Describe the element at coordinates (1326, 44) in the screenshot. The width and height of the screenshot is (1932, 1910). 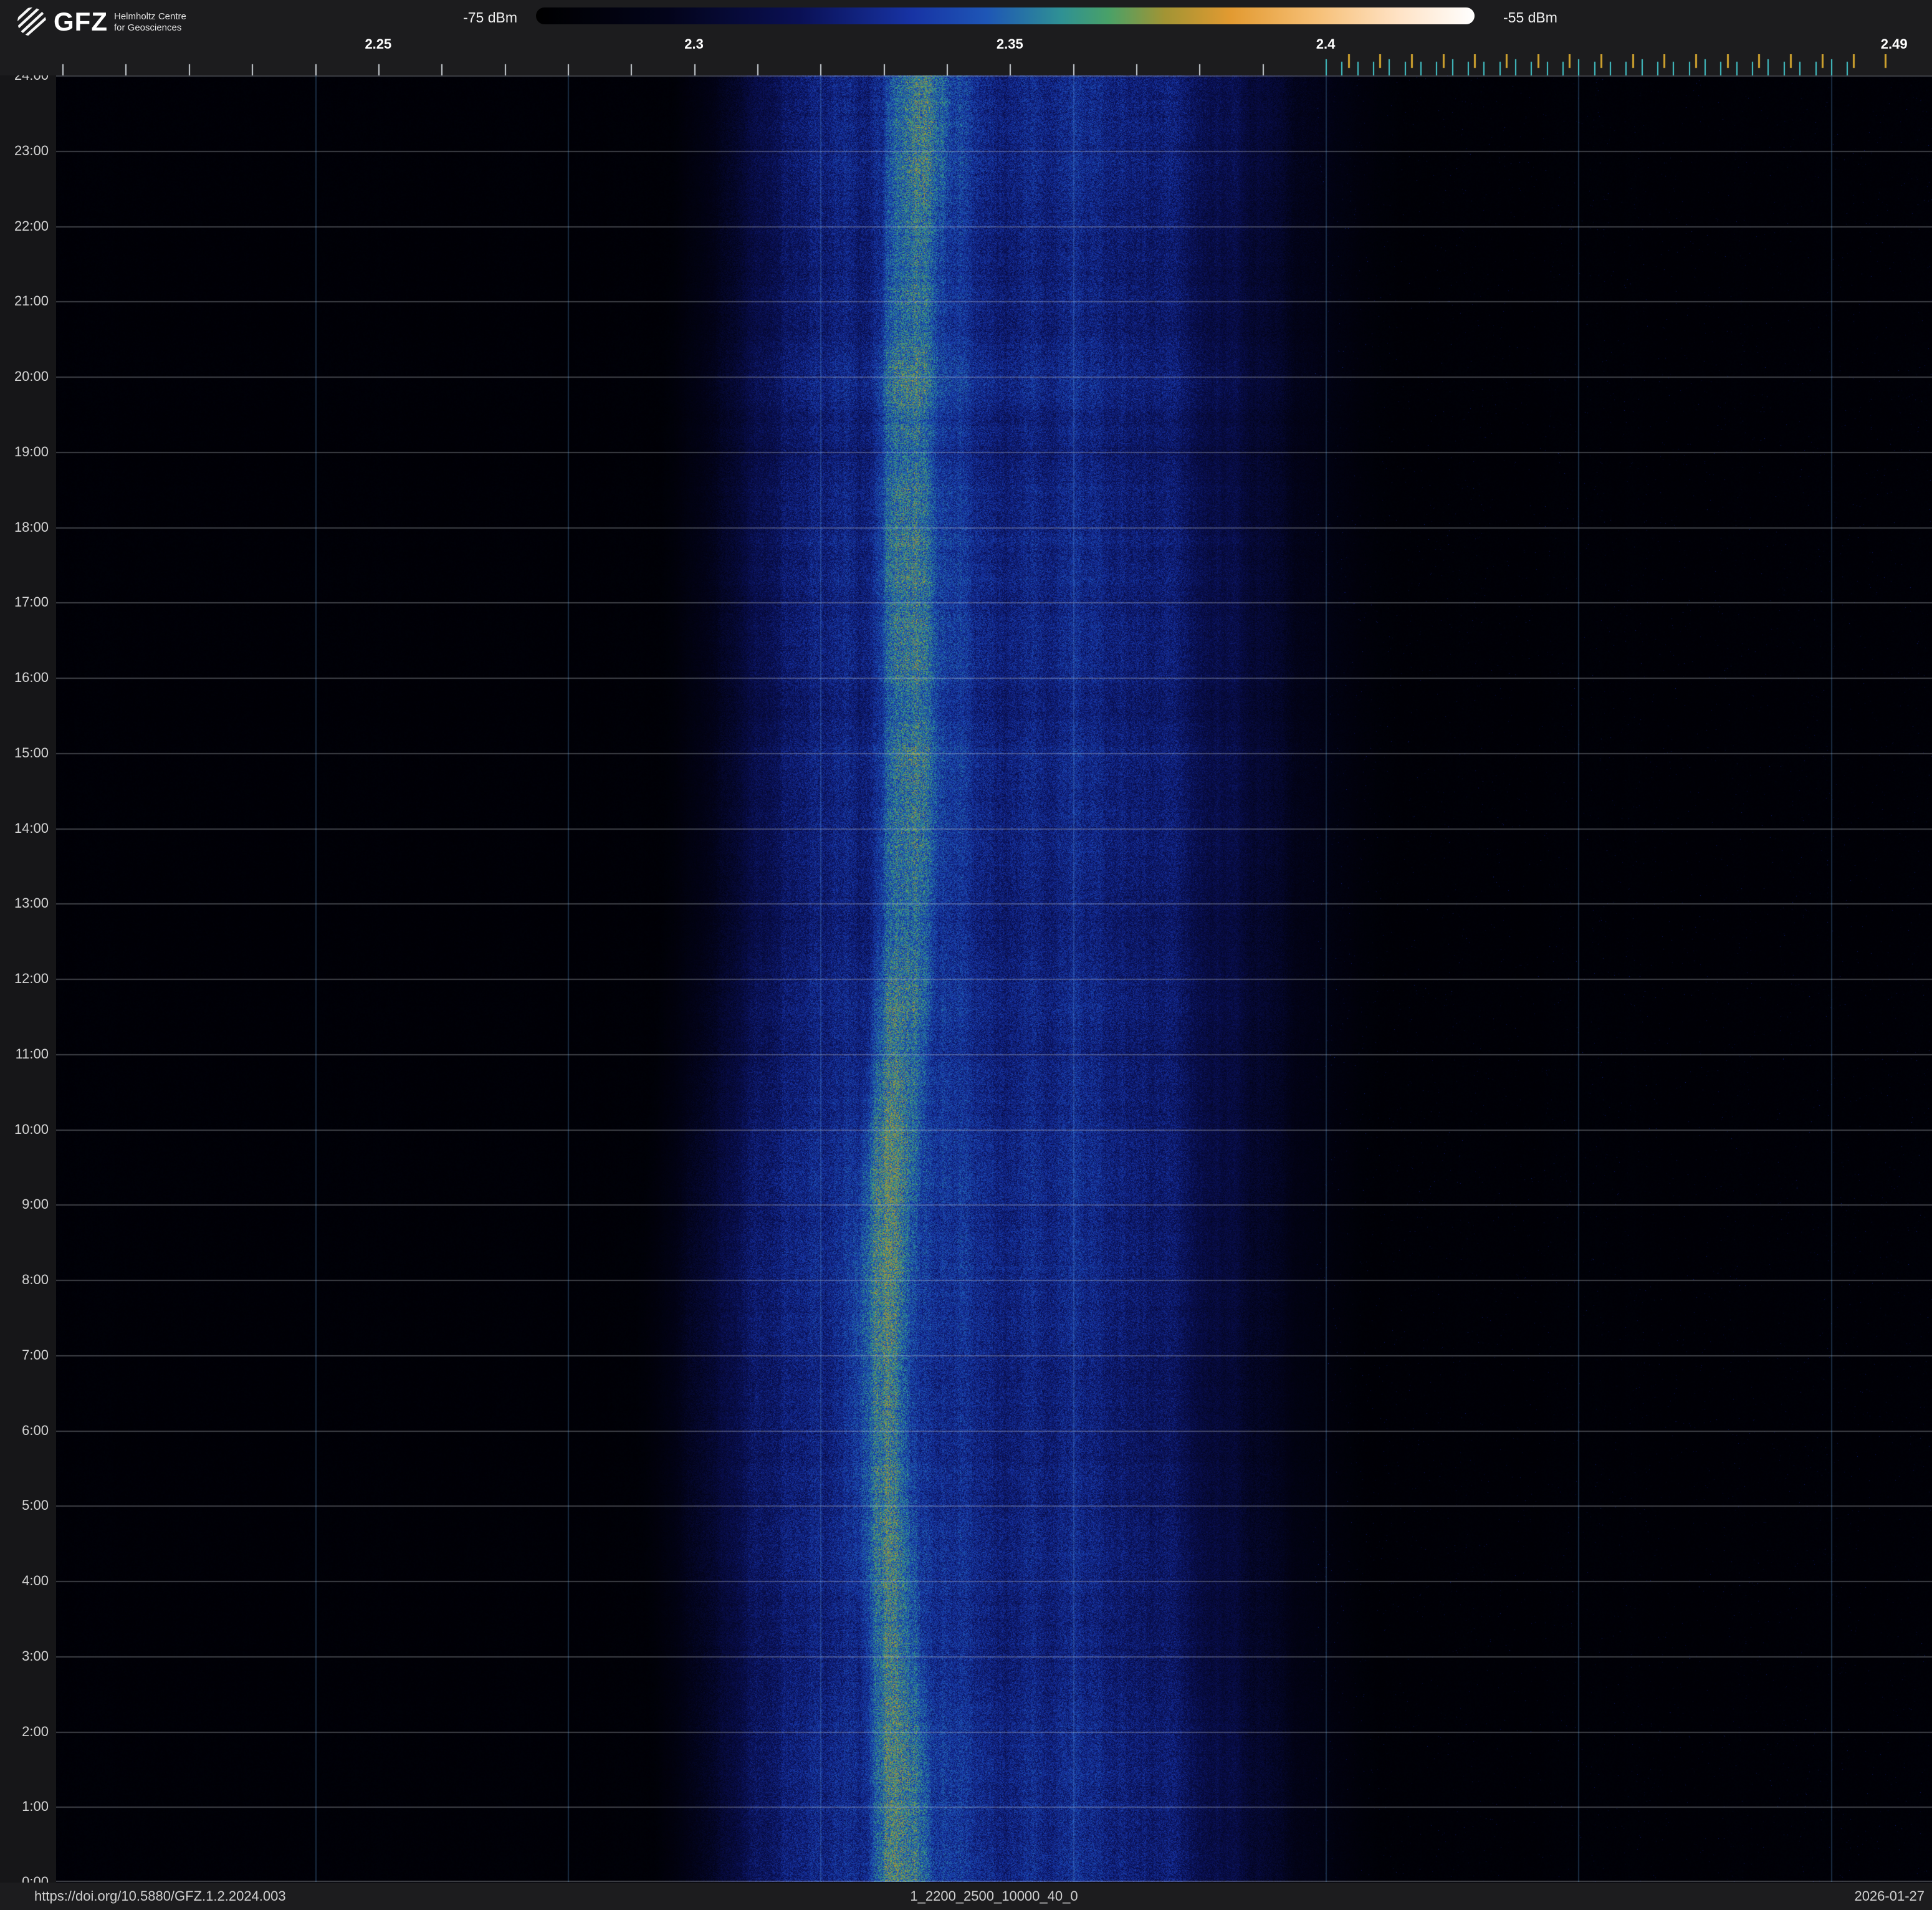
I see `freq-tick-label: 2.4` at that location.